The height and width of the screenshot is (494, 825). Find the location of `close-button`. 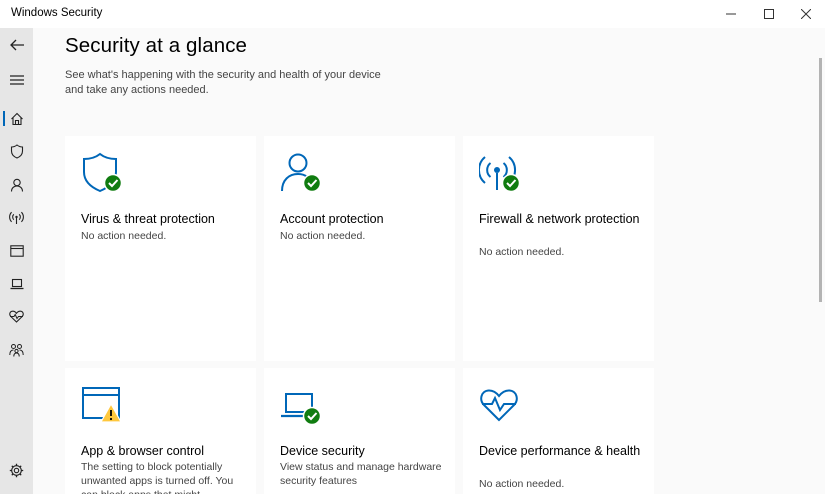

close-button is located at coordinates (806, 14).